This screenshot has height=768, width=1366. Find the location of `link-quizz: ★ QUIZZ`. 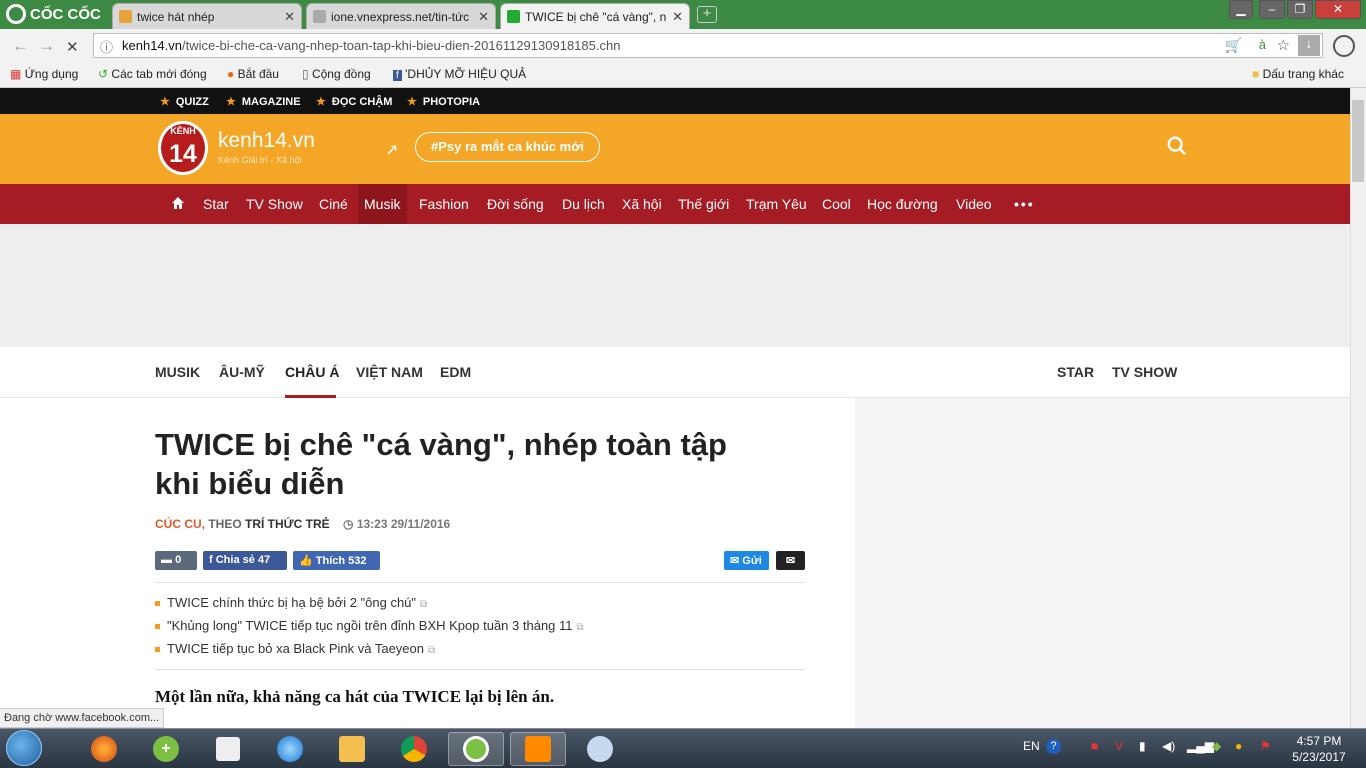

link-quizz: ★ QUIZZ is located at coordinates (184, 101).